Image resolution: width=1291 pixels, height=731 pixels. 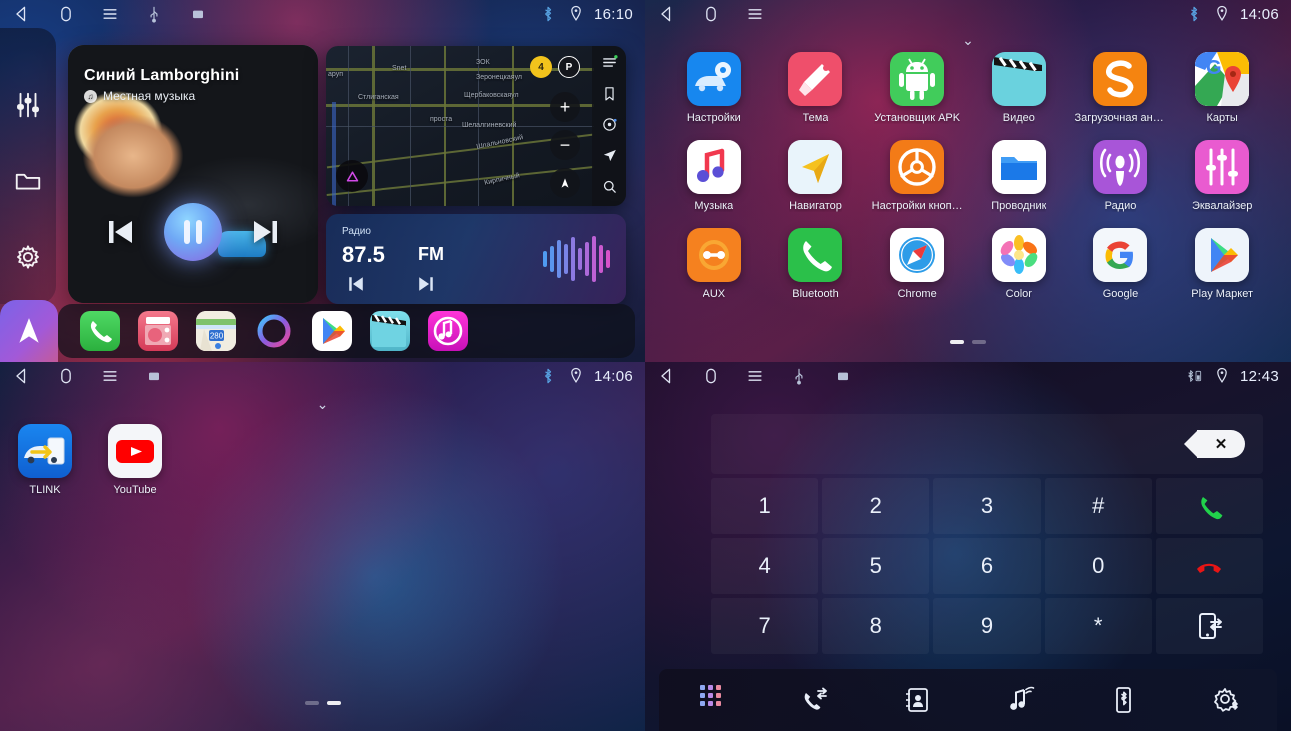 What do you see at coordinates (426, 284) in the screenshot?
I see `radio-next-icon` at bounding box center [426, 284].